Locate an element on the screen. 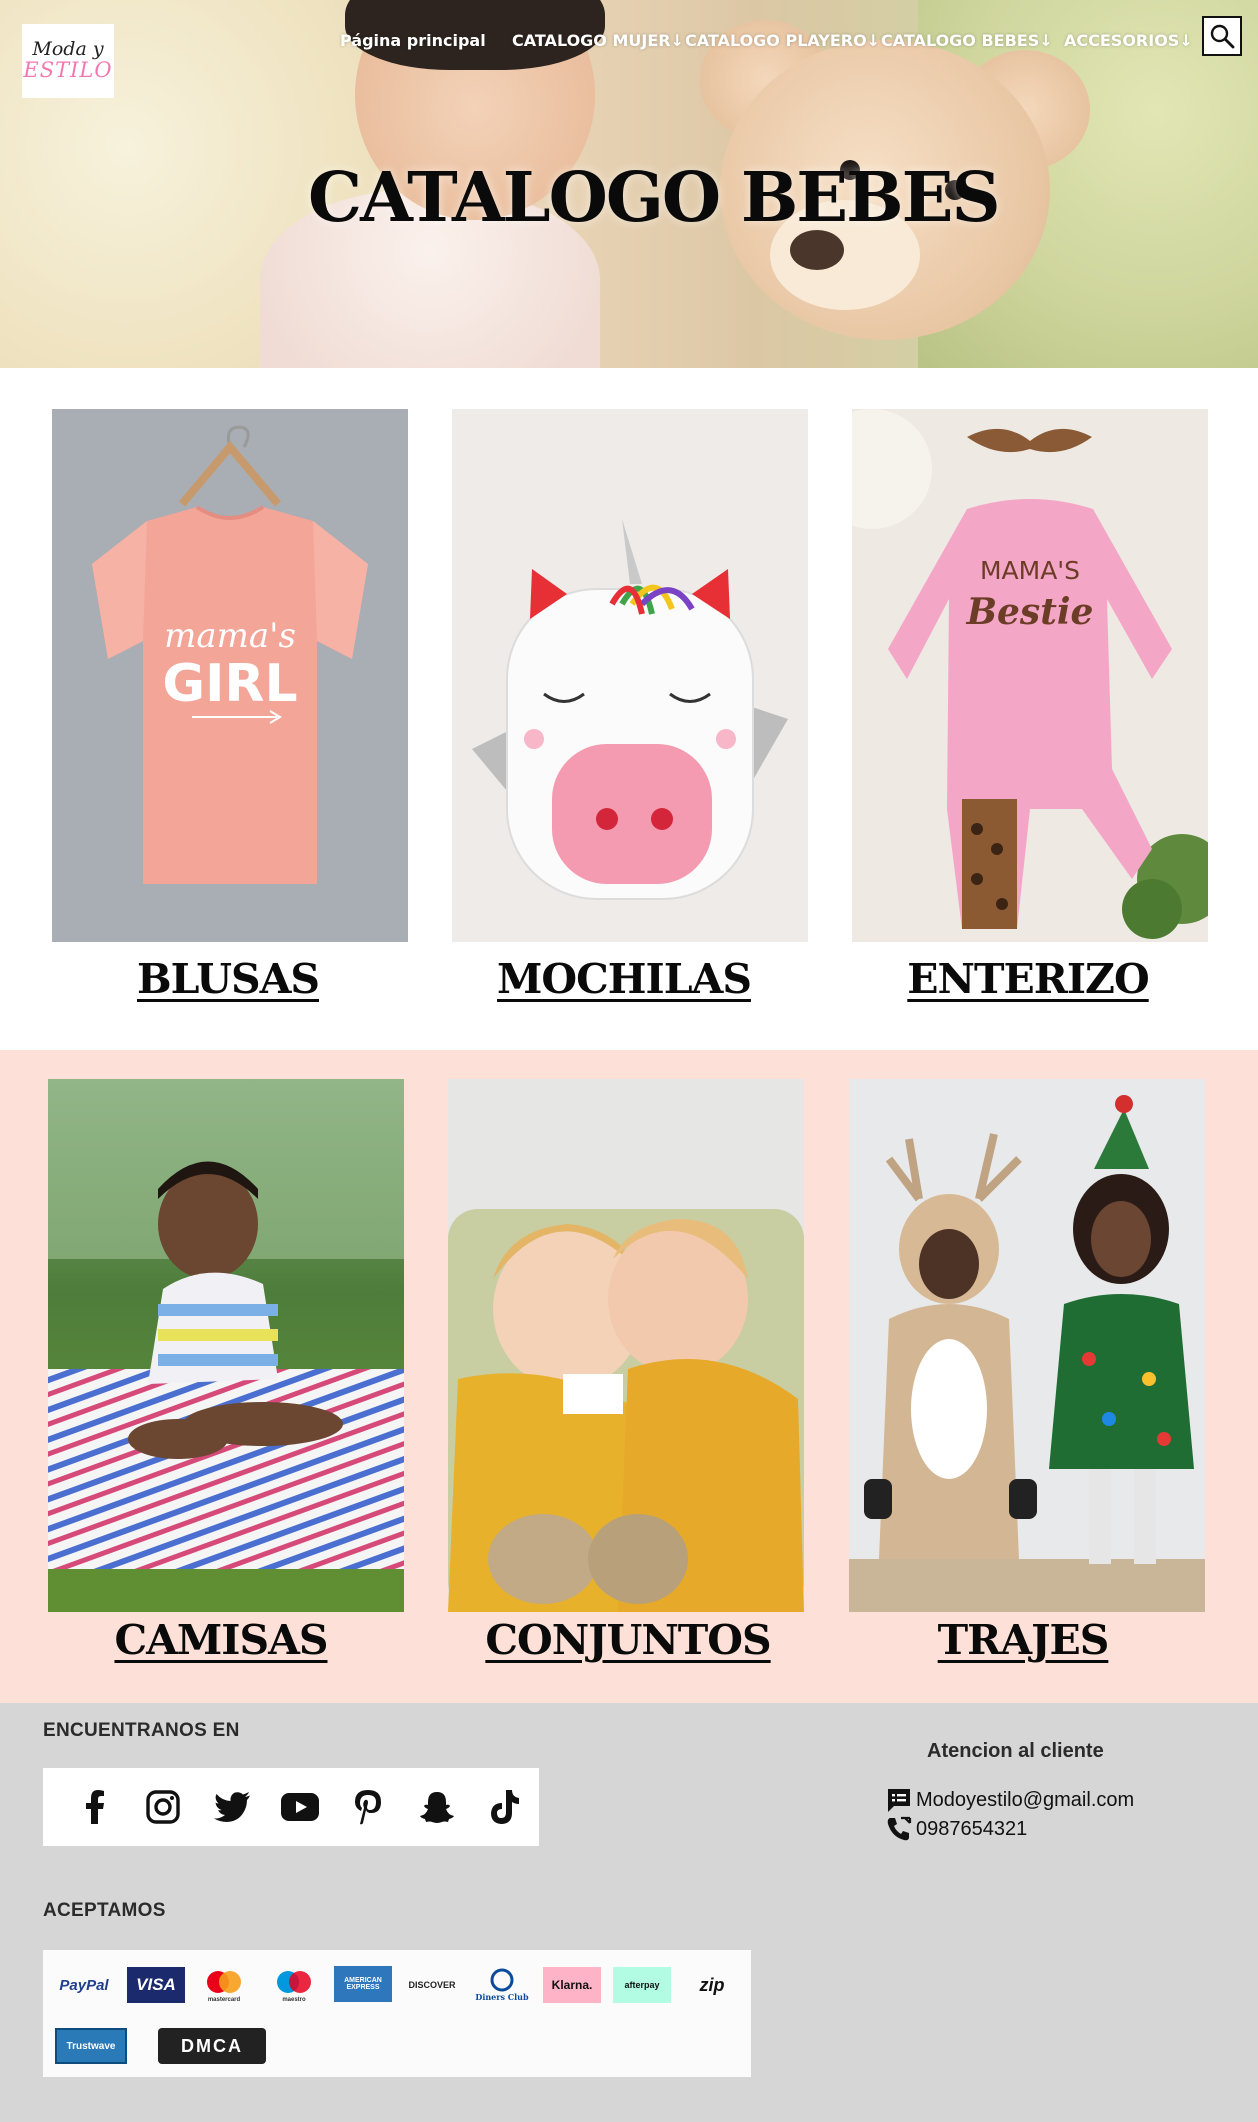  social-links is located at coordinates (291, 1807).